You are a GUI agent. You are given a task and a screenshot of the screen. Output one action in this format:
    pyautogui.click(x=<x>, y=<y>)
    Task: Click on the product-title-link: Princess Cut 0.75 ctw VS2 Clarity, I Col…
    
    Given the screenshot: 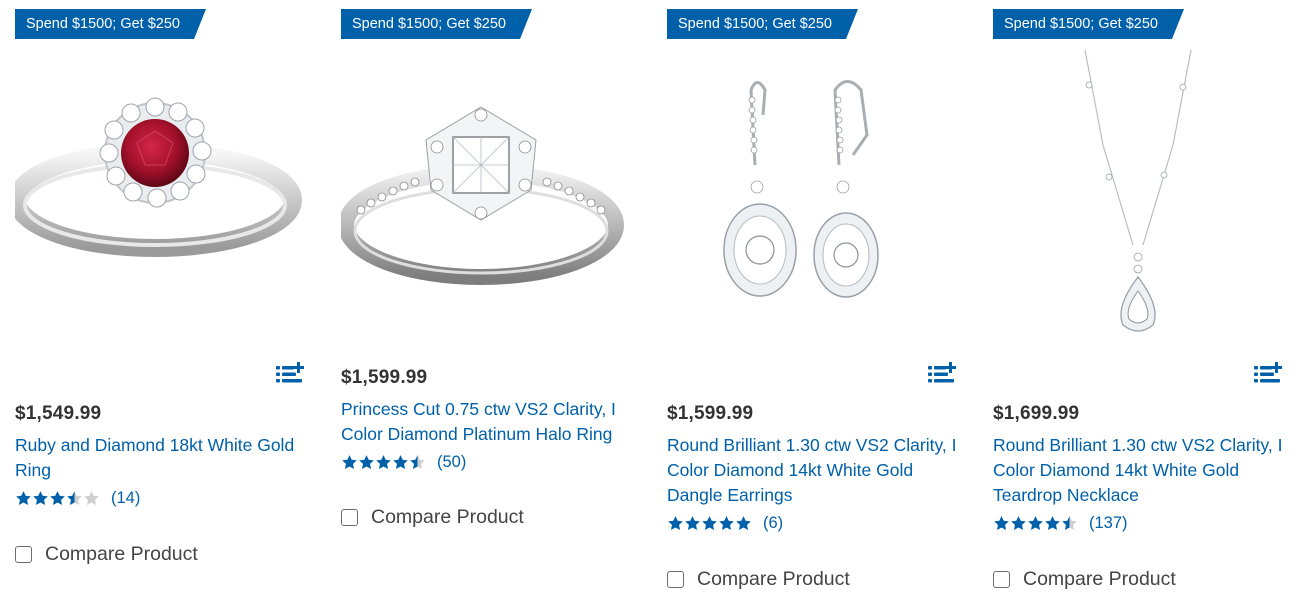 What is the action you would take?
    pyautogui.click(x=486, y=422)
    